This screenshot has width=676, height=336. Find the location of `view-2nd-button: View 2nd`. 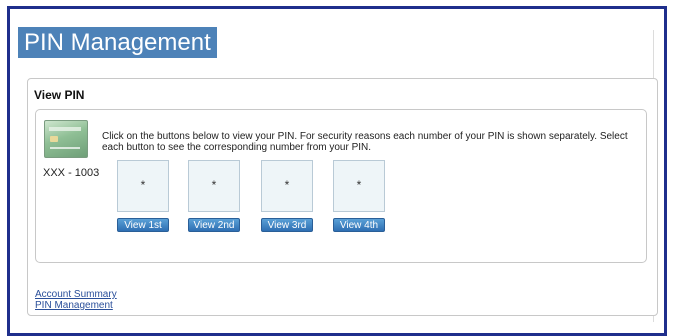

view-2nd-button: View 2nd is located at coordinates (214, 225).